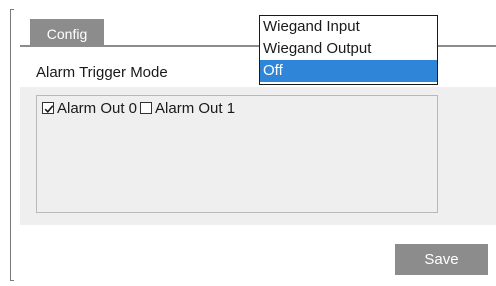 Image resolution: width=496 pixels, height=286 pixels. I want to click on frame-border, so click(12, 145).